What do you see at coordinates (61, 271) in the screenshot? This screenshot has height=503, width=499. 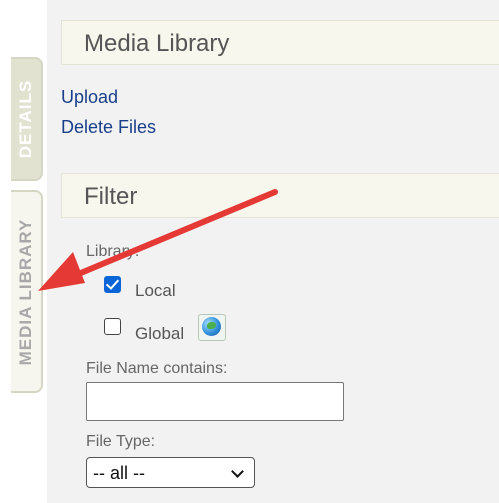 I see `arrow-head` at bounding box center [61, 271].